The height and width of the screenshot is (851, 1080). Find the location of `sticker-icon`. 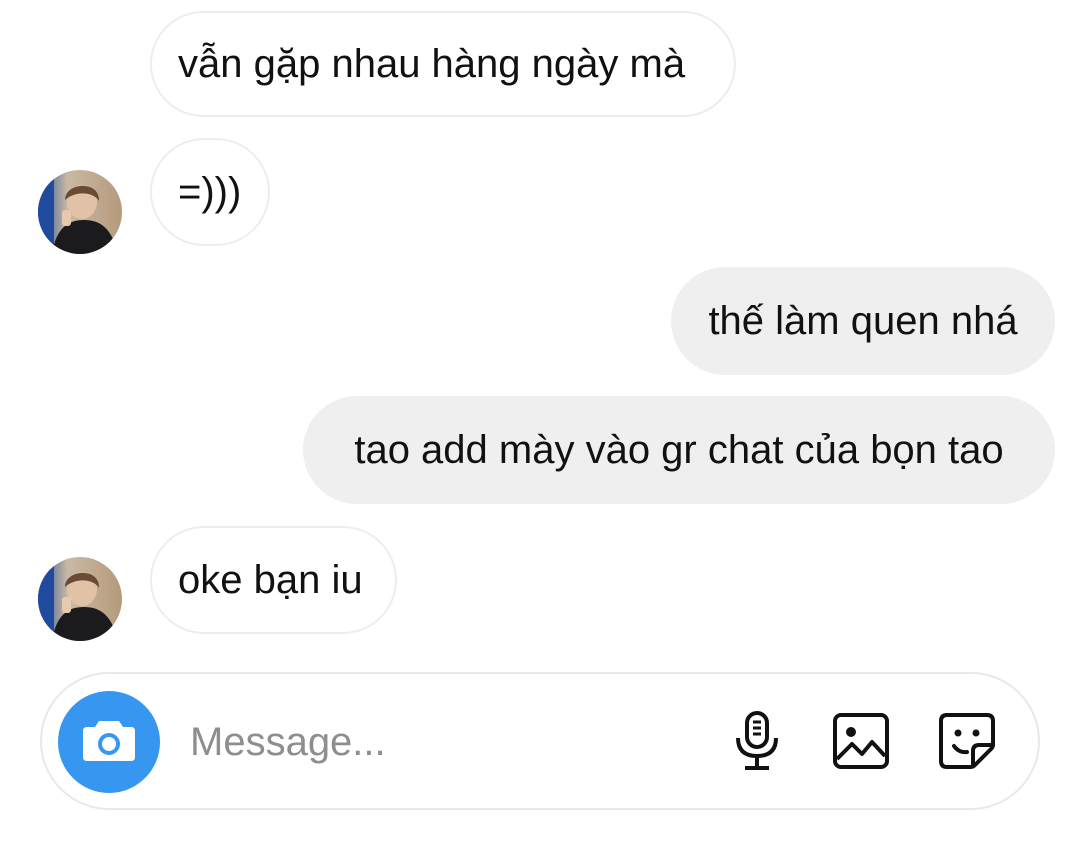

sticker-icon is located at coordinates (967, 743).